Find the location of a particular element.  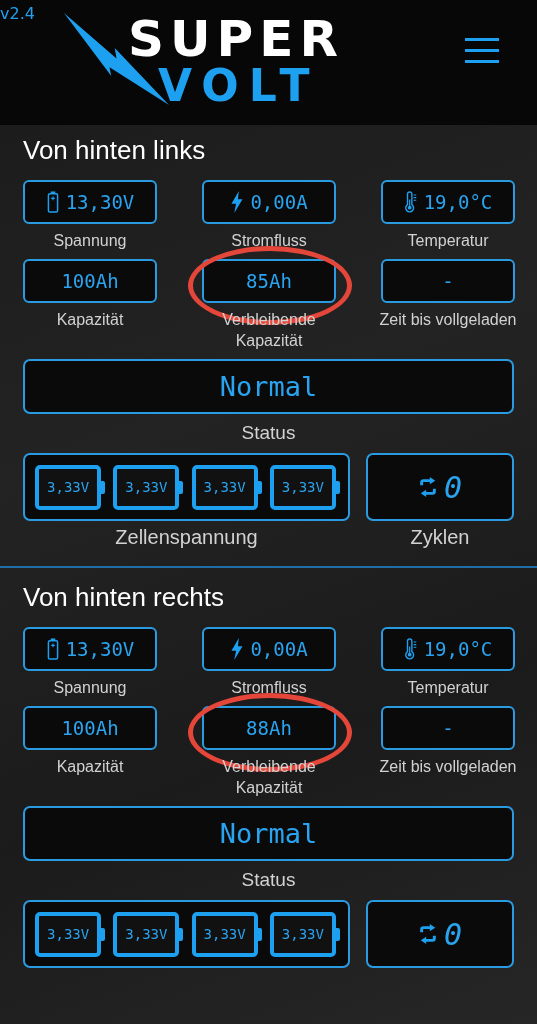

logo-text: SUPER is located at coordinates (236, 39).